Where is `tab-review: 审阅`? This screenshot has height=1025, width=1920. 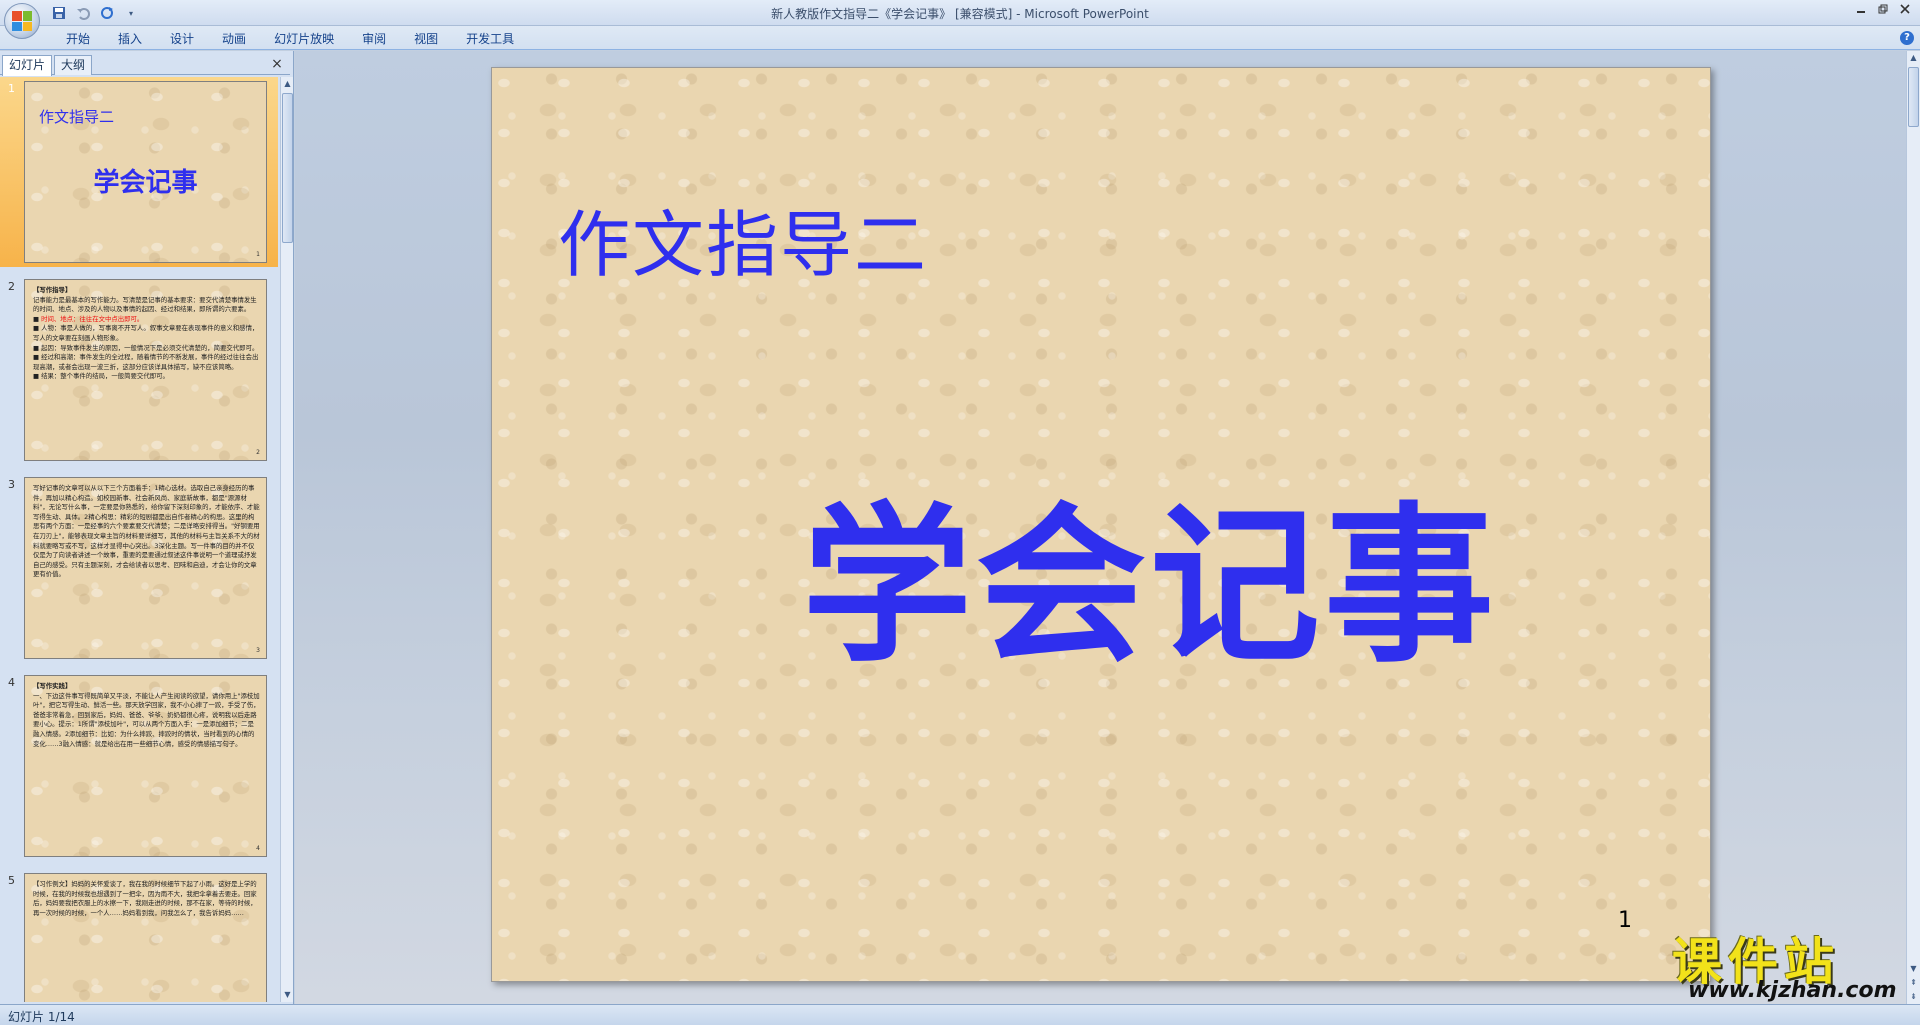
tab-review: 审阅 is located at coordinates (374, 39).